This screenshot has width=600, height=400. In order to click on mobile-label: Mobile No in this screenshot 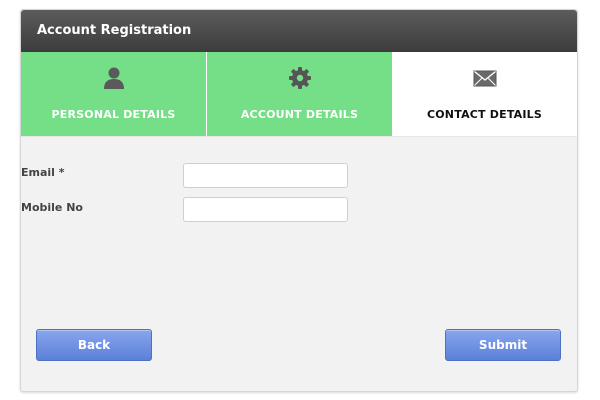, I will do `click(52, 207)`.